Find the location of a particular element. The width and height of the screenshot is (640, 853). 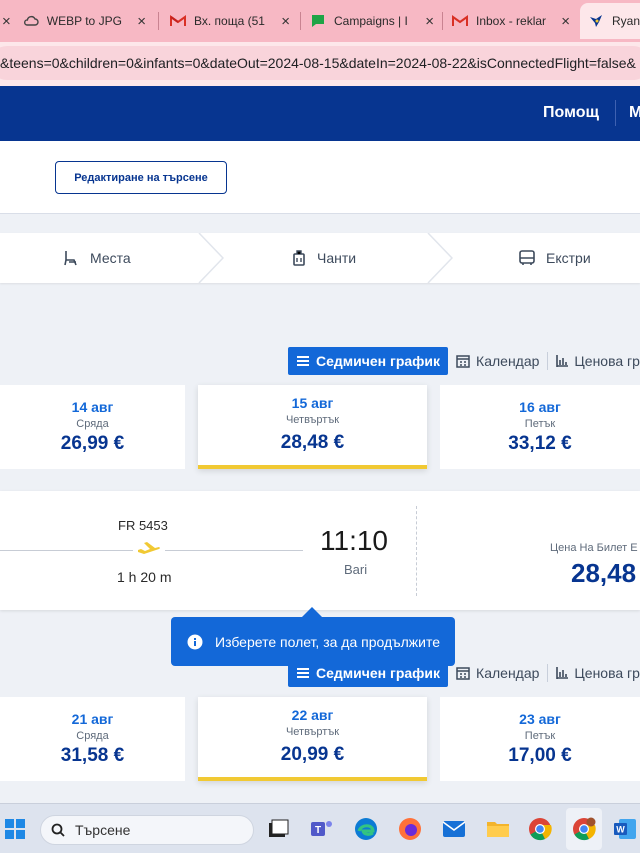

header-menu-link: M is located at coordinates (634, 113).